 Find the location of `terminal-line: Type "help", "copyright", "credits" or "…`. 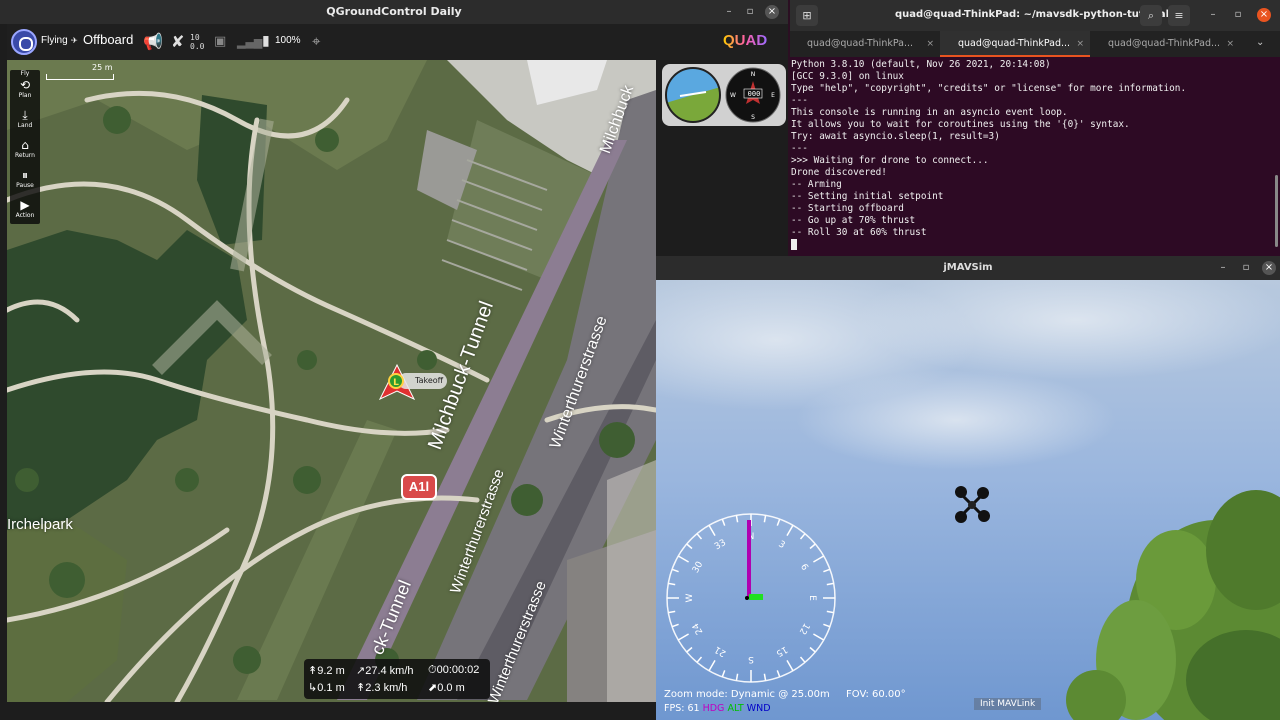

terminal-line: Type "help", "copyright", "credits" or "… is located at coordinates (989, 88).